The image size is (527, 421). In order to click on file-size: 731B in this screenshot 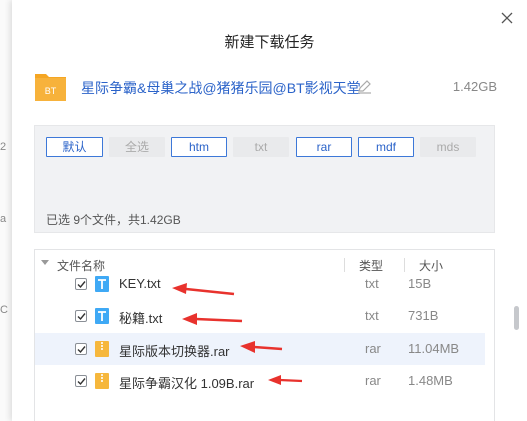, I will do `click(423, 315)`.